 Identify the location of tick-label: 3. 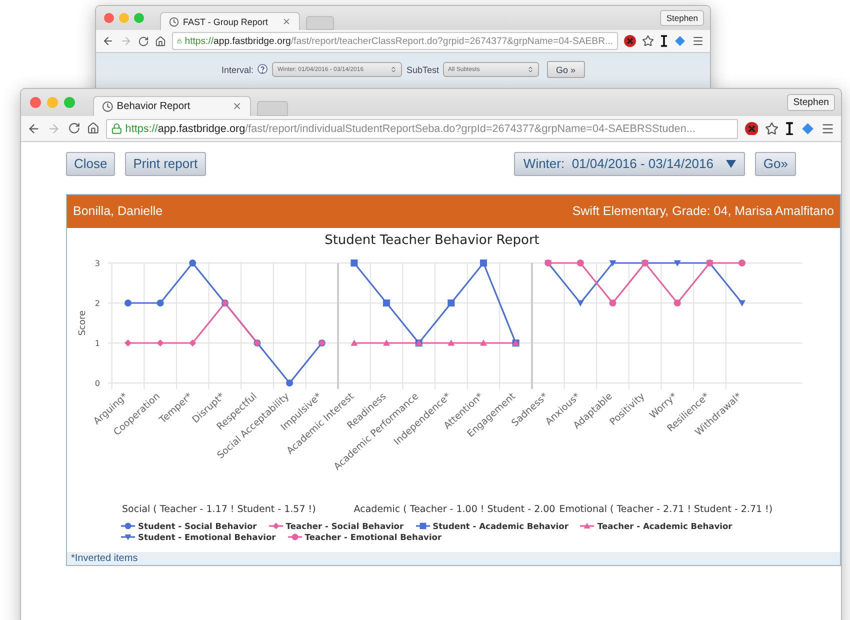
(97, 263).